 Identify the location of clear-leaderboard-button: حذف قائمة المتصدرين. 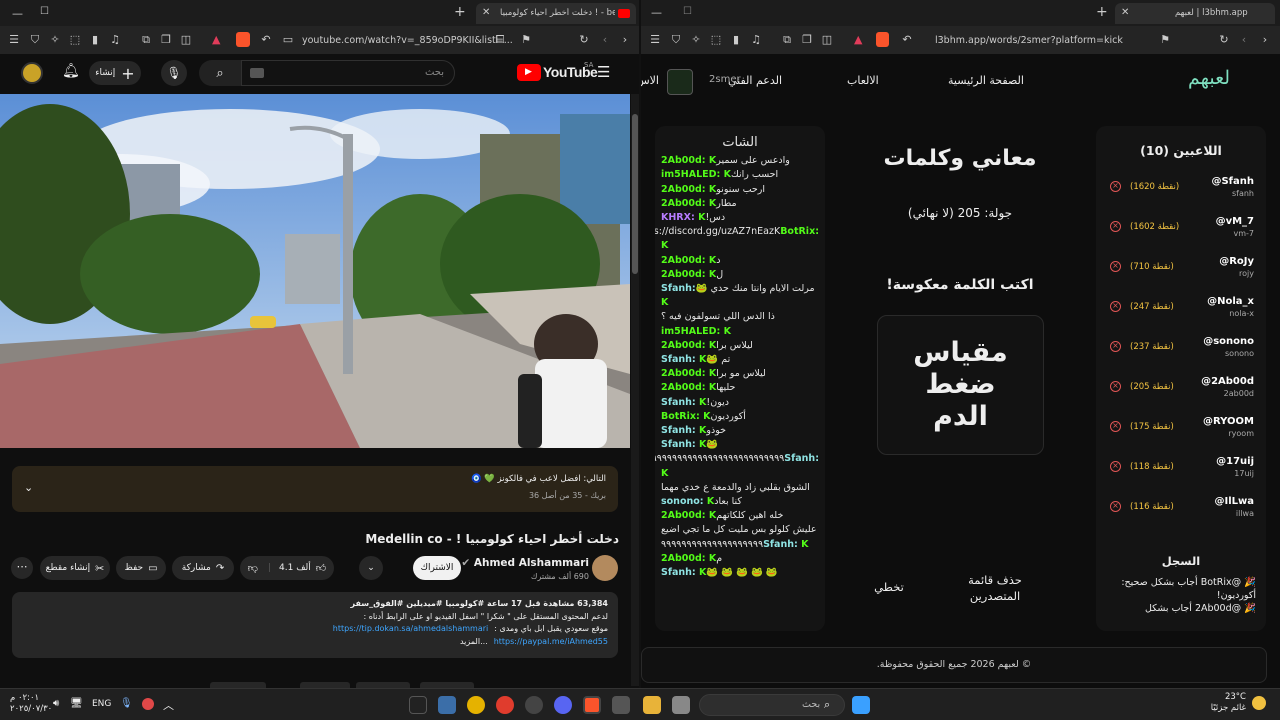
(995, 588).